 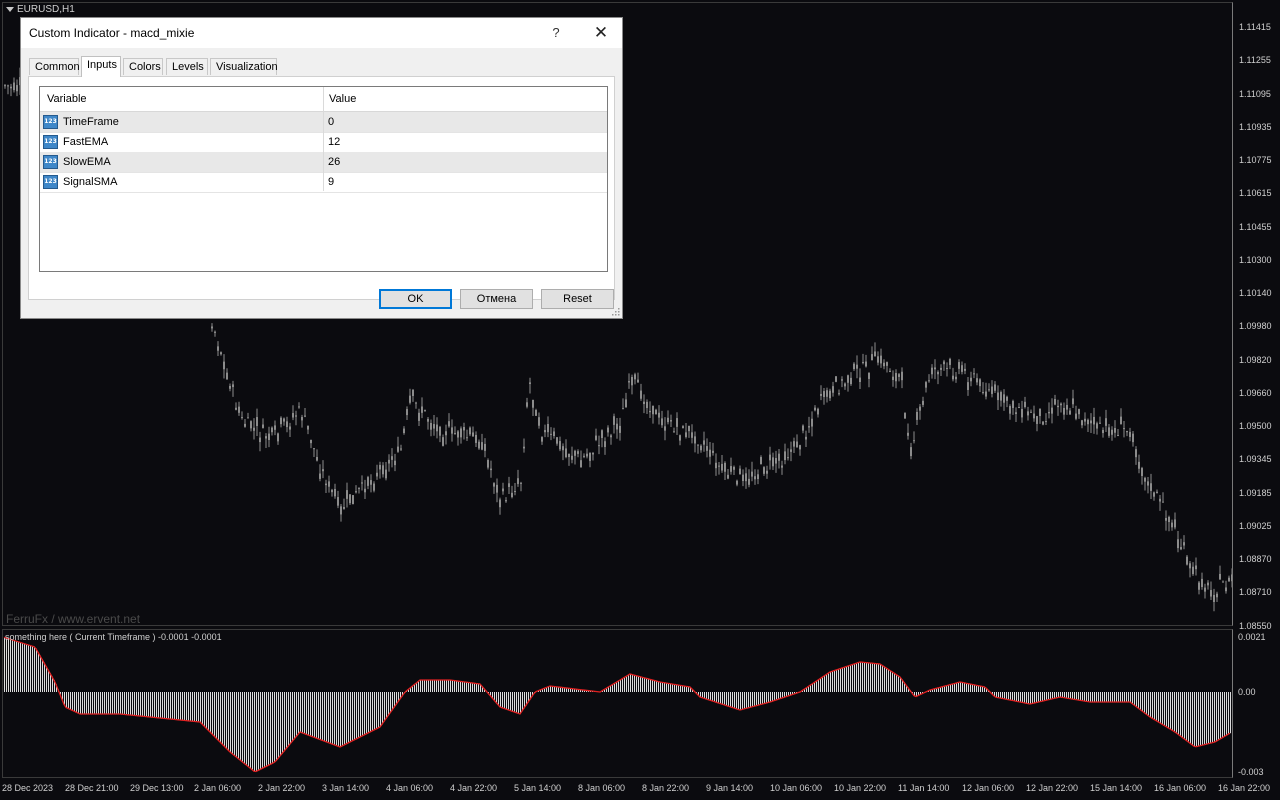 I want to click on dialog-titlebar: Custom Indicator - macd_mixie ? ✕, so click(x=321, y=33).